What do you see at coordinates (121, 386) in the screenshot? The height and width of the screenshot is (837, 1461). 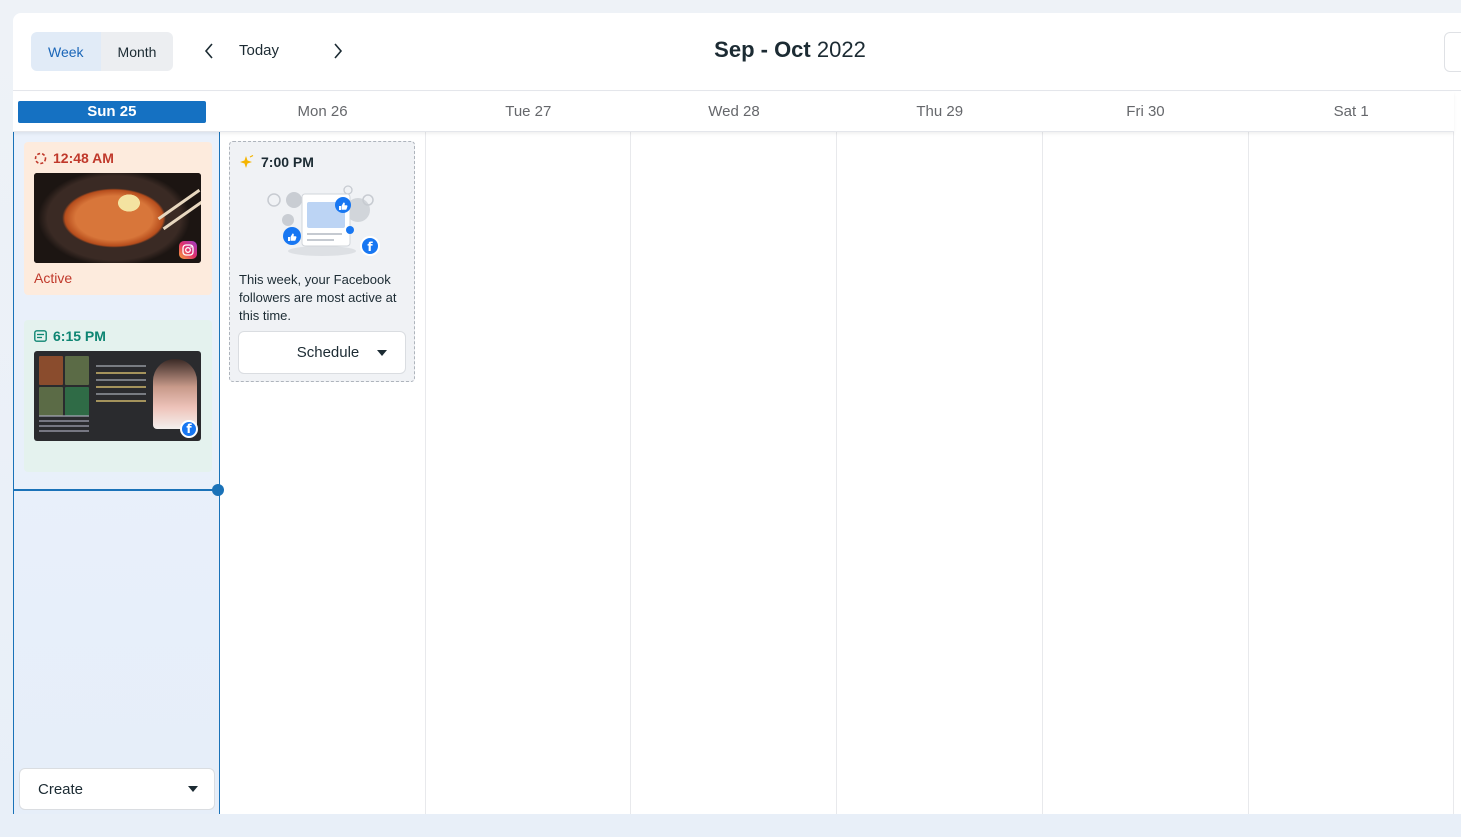 I see `poster-text` at bounding box center [121, 386].